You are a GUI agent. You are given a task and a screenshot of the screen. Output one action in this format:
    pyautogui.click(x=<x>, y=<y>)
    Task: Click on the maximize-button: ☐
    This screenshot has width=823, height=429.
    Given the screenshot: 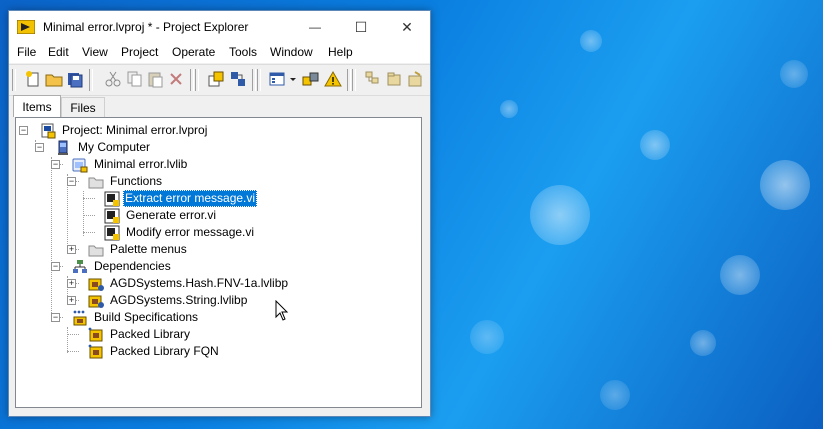 What is the action you would take?
    pyautogui.click(x=361, y=27)
    